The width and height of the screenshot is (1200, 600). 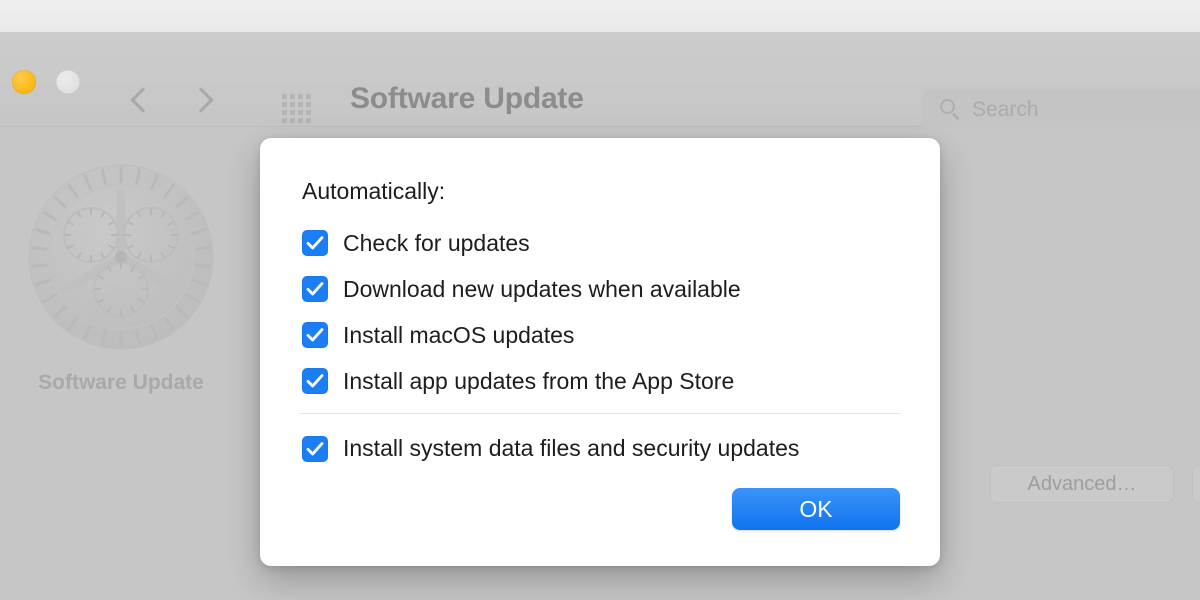 What do you see at coordinates (315, 243) in the screenshot?
I see `checkbox-check-for-updates` at bounding box center [315, 243].